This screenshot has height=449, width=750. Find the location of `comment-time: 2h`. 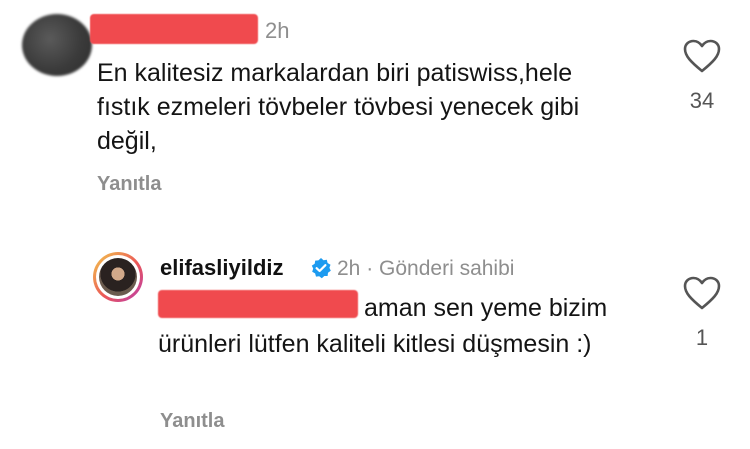

comment-time: 2h is located at coordinates (277, 30).